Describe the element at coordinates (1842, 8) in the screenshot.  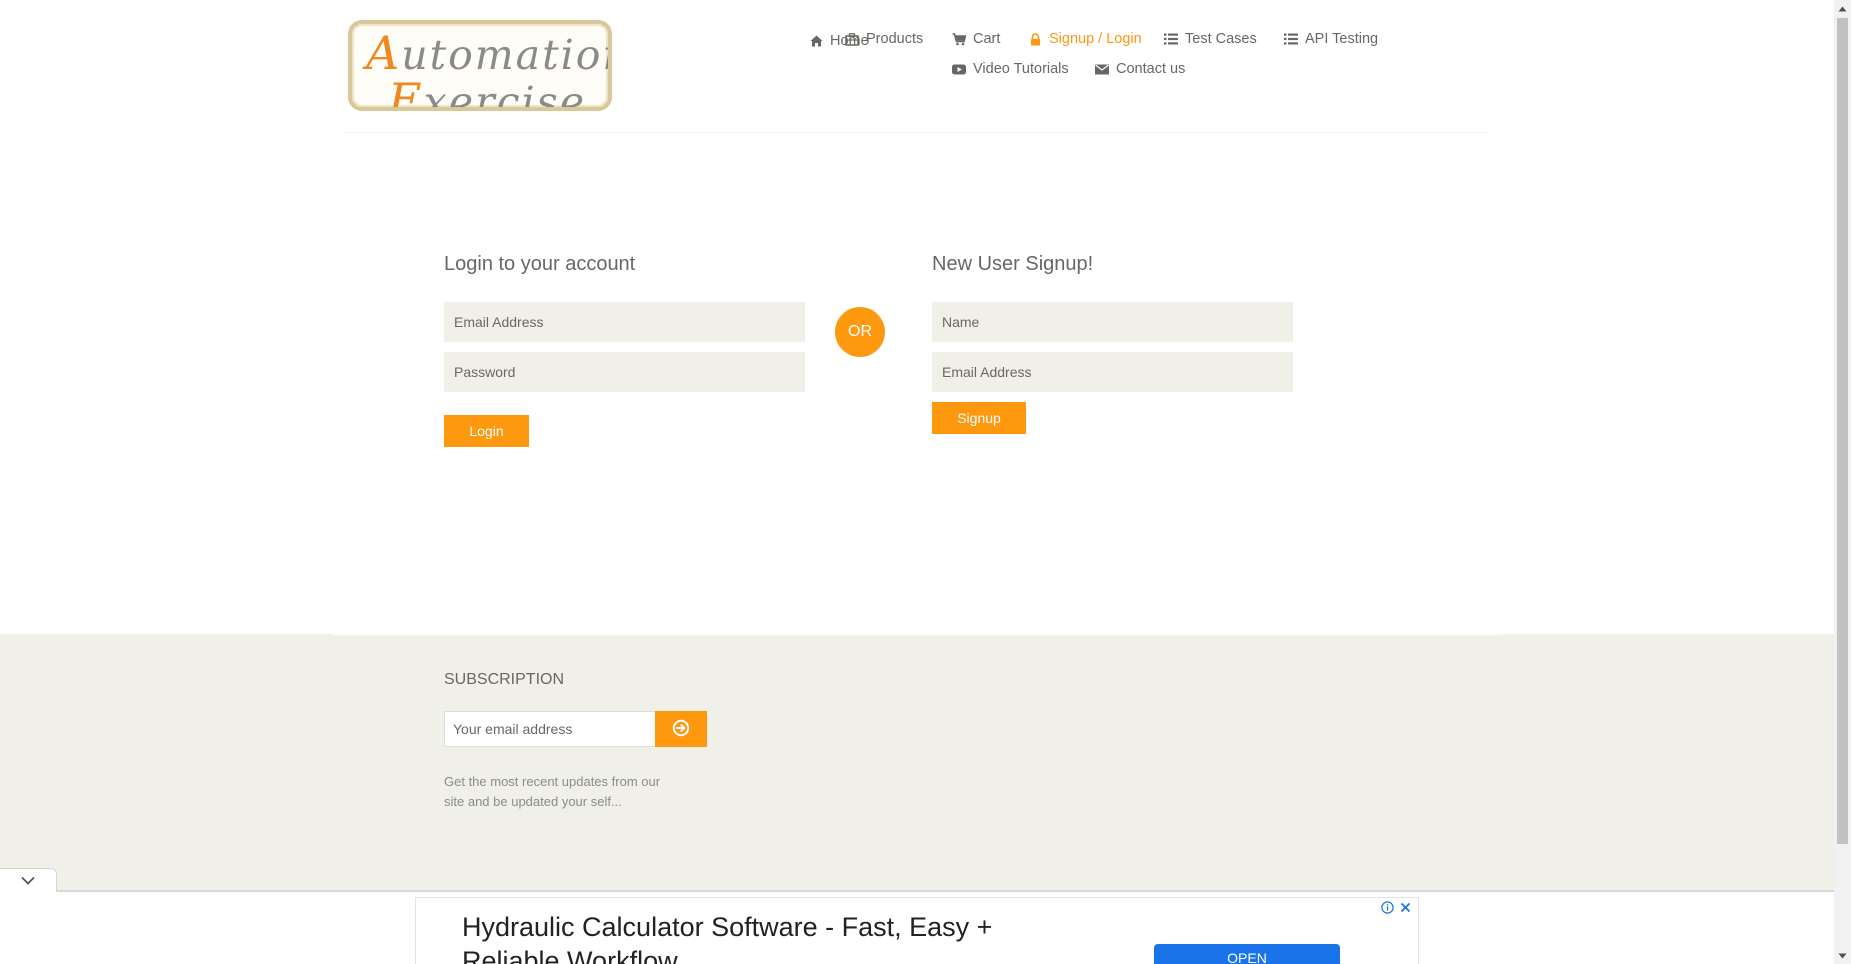
I see `scroll-up-arrow-icon` at that location.